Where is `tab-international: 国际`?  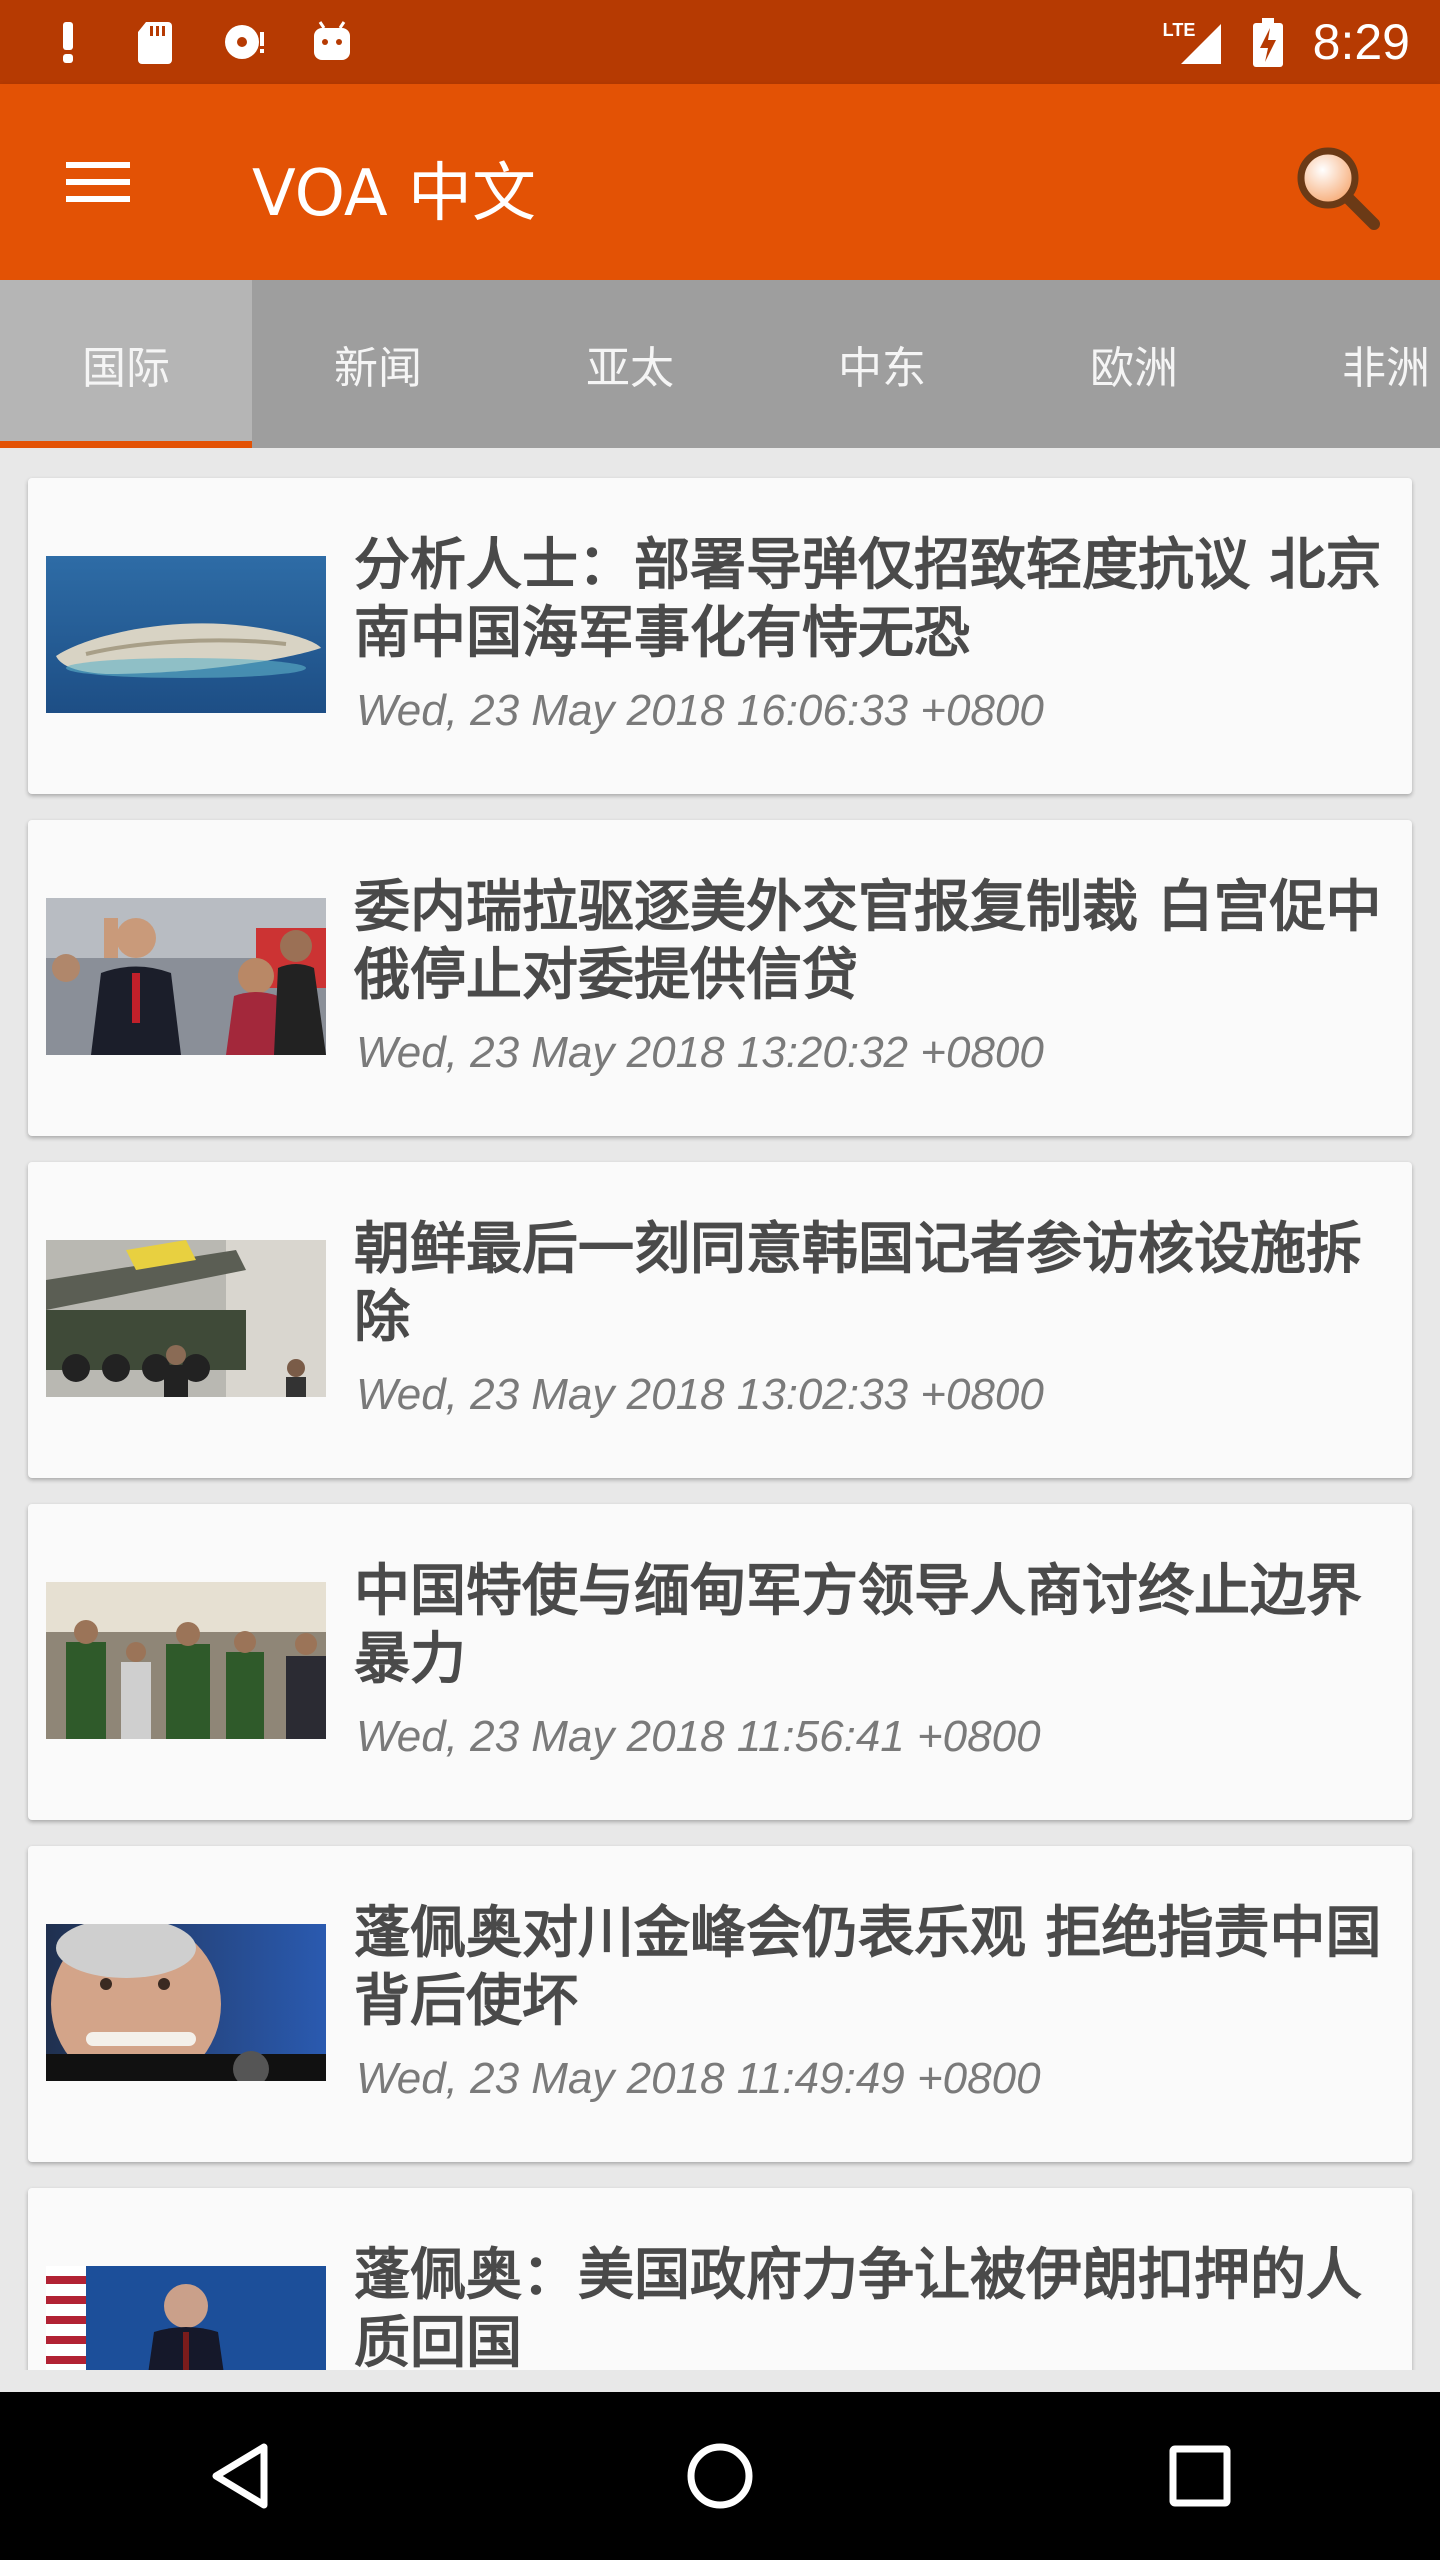
tab-international: 国际 is located at coordinates (126, 364).